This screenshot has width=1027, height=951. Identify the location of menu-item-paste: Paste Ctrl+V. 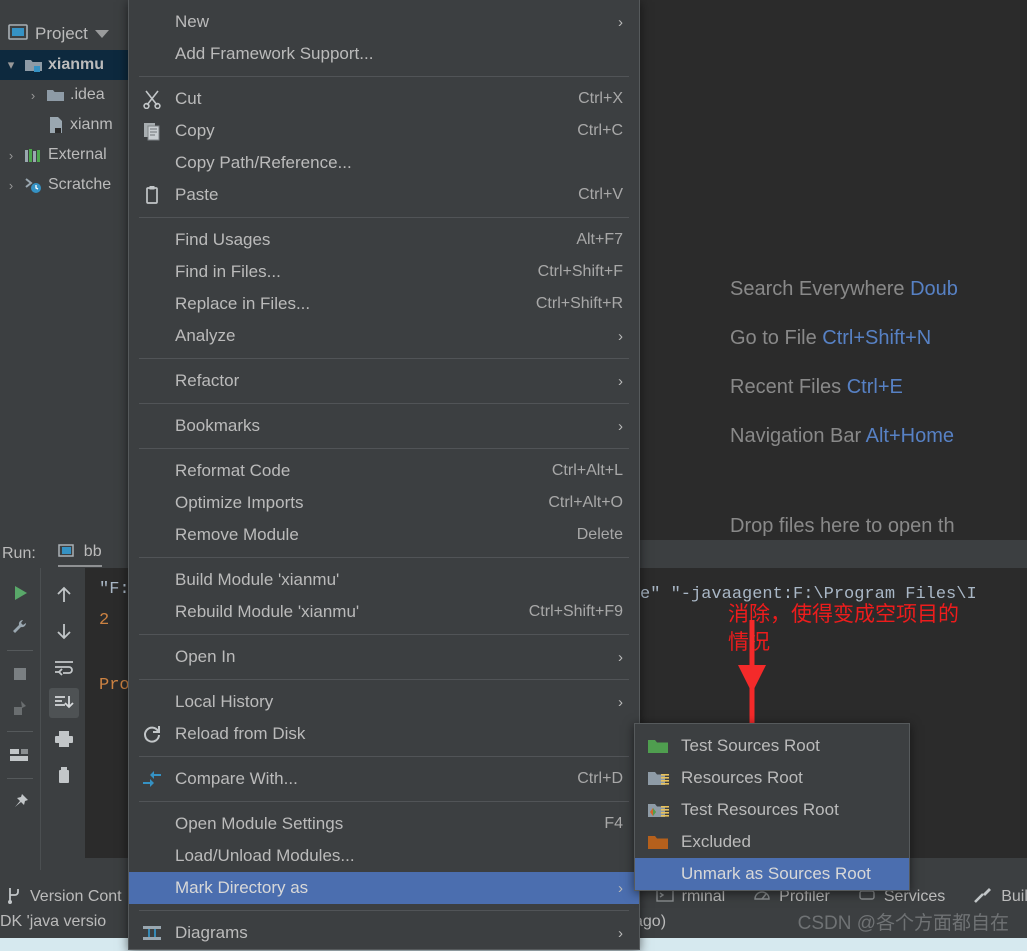
(384, 195).